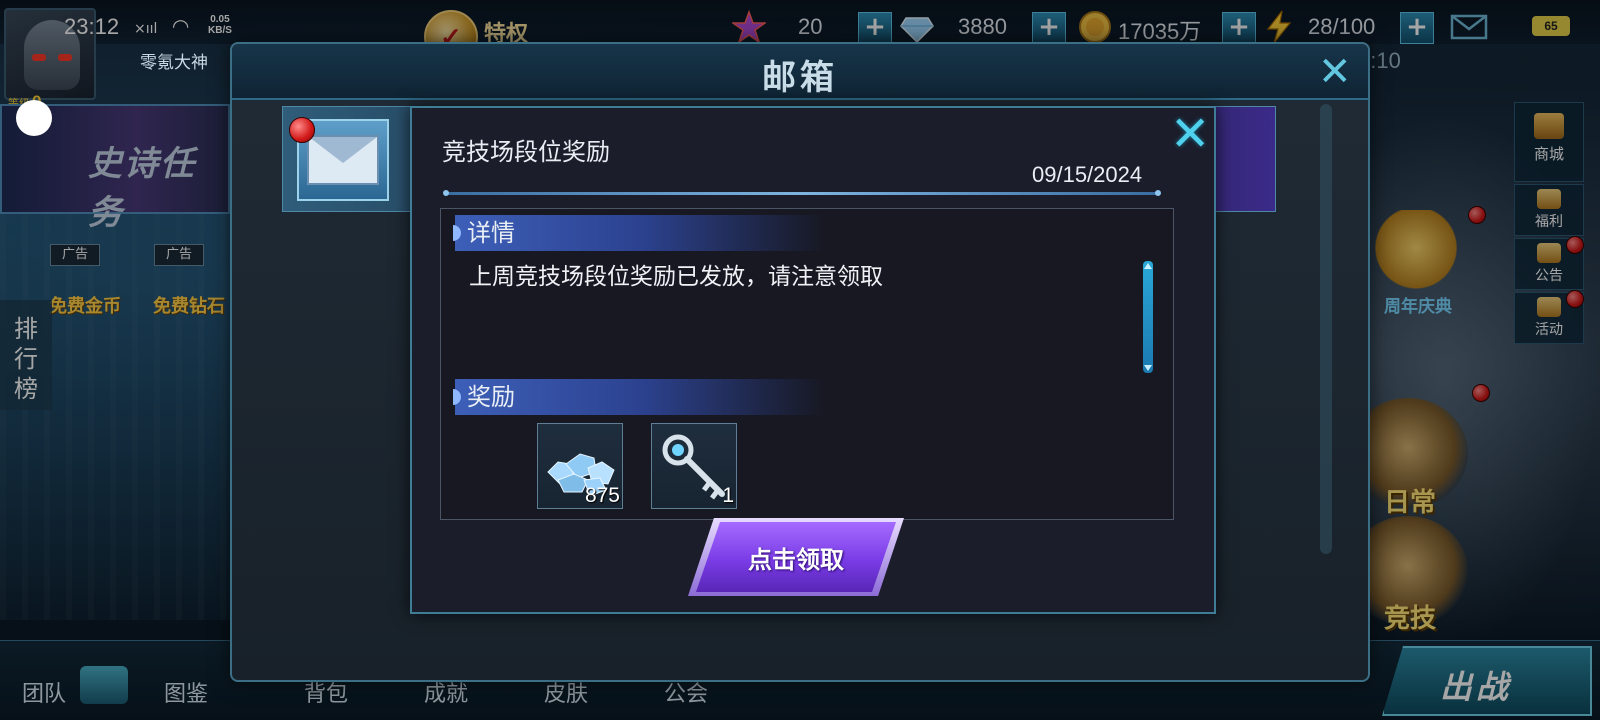  What do you see at coordinates (343, 160) in the screenshot?
I see `envelope-icon` at bounding box center [343, 160].